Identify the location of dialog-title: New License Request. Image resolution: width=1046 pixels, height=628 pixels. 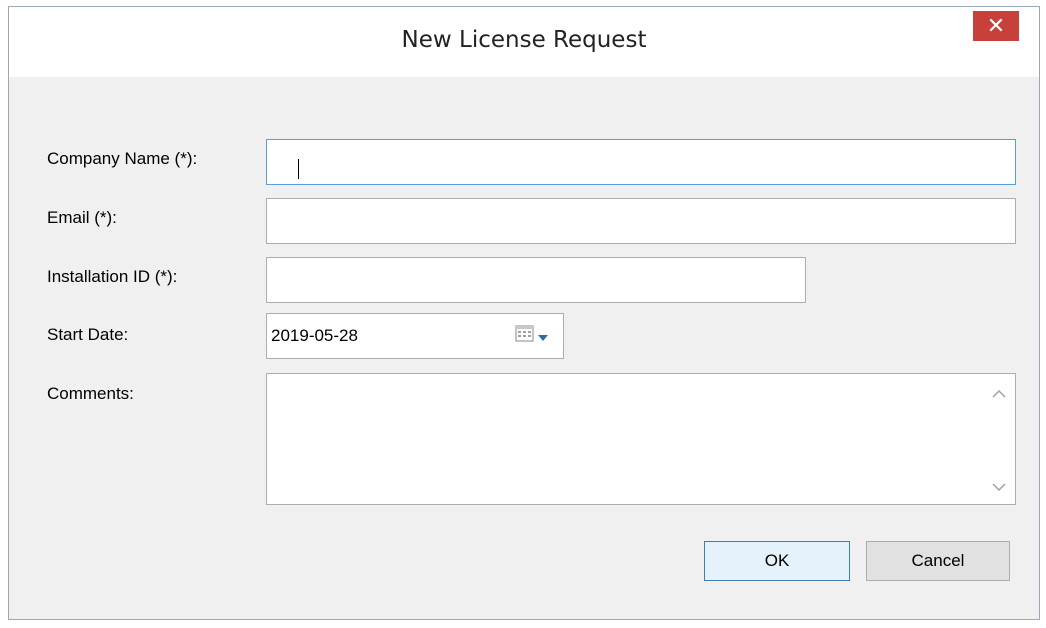
(524, 40).